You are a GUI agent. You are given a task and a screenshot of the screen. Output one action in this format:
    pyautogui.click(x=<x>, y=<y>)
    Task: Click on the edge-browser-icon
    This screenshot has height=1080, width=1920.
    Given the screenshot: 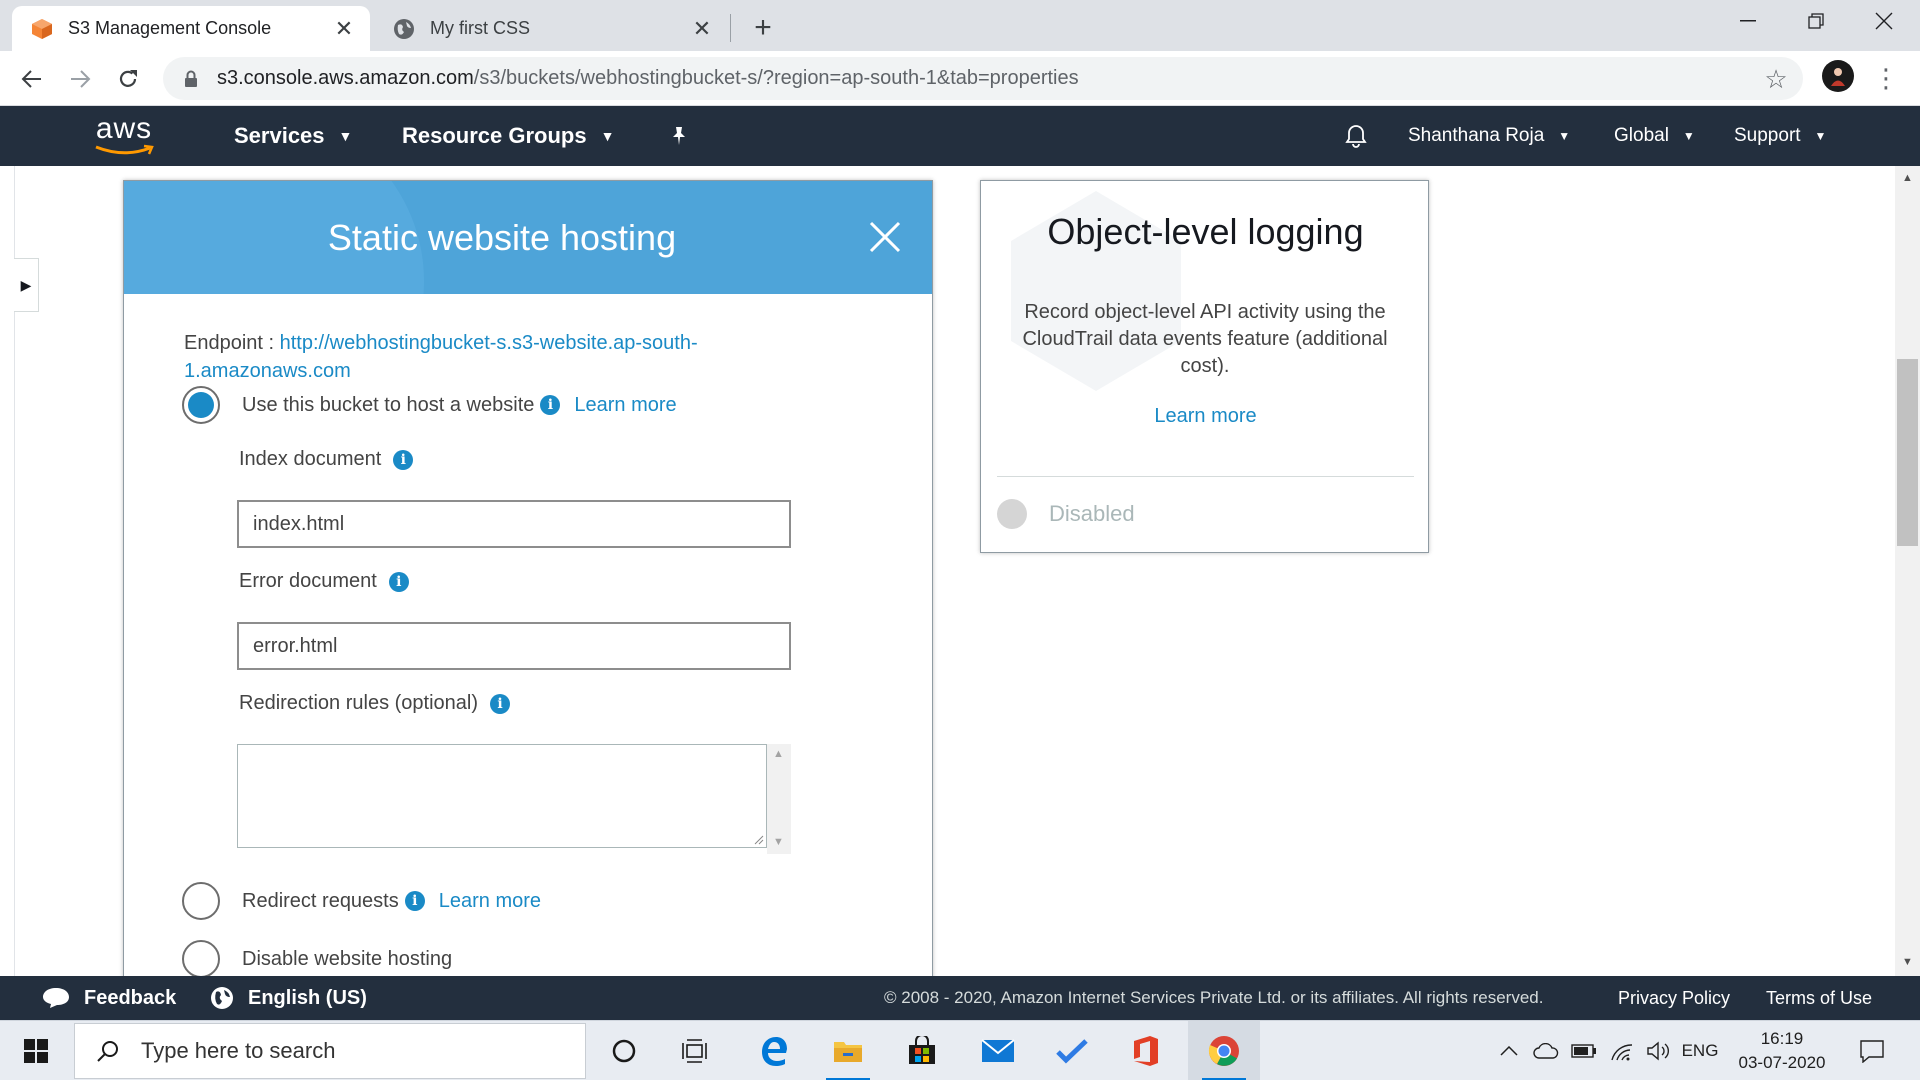 What is the action you would take?
    pyautogui.click(x=774, y=1050)
    